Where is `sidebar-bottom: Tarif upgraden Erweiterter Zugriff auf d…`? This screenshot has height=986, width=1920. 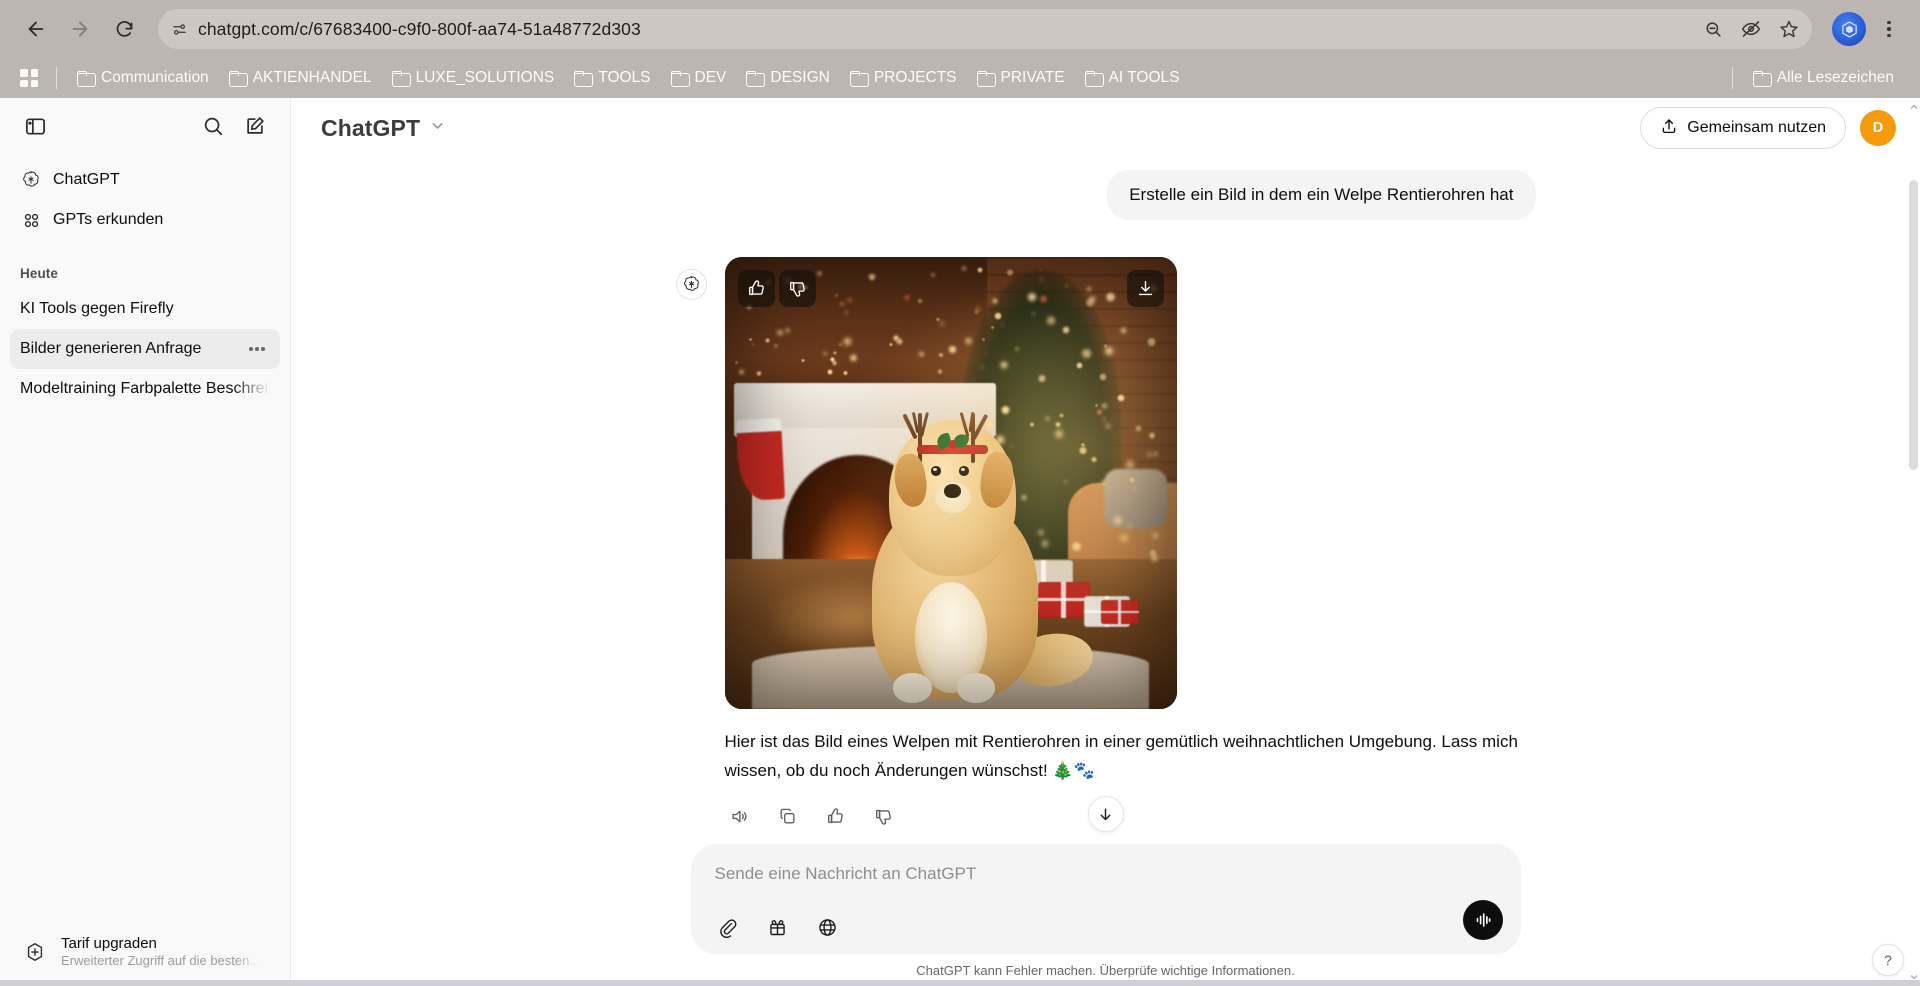
sidebar-bottom: Tarif upgraden Erweiterter Zugriff auf d… is located at coordinates (145, 951).